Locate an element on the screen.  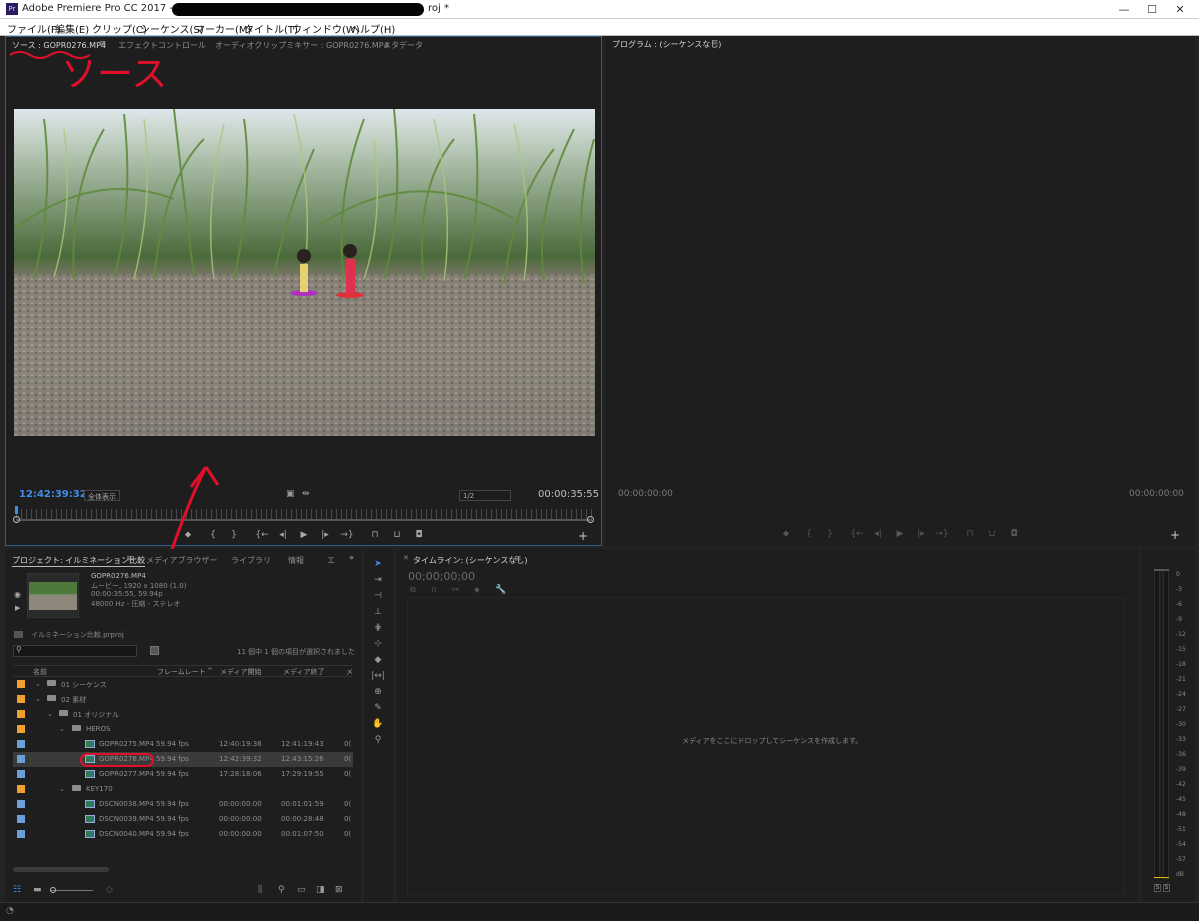
drag-audio-icon: ⇹ is located at coordinates (306, 494).